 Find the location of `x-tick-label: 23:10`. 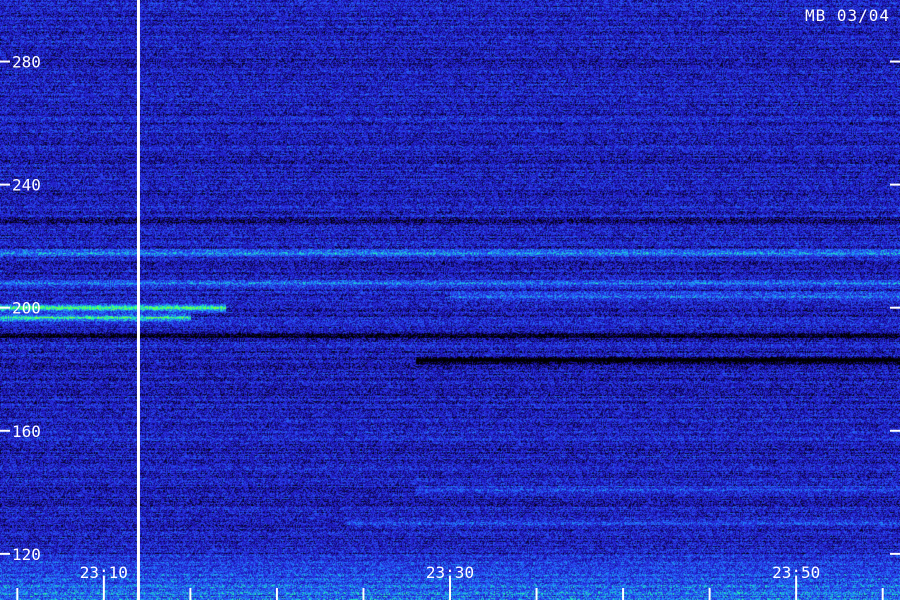

x-tick-label: 23:10 is located at coordinates (104, 572).